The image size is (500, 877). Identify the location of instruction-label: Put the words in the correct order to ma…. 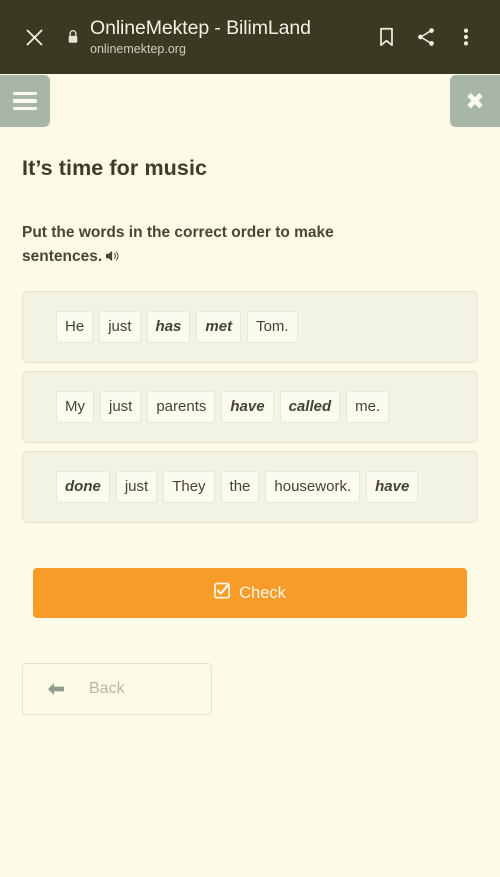
(178, 244).